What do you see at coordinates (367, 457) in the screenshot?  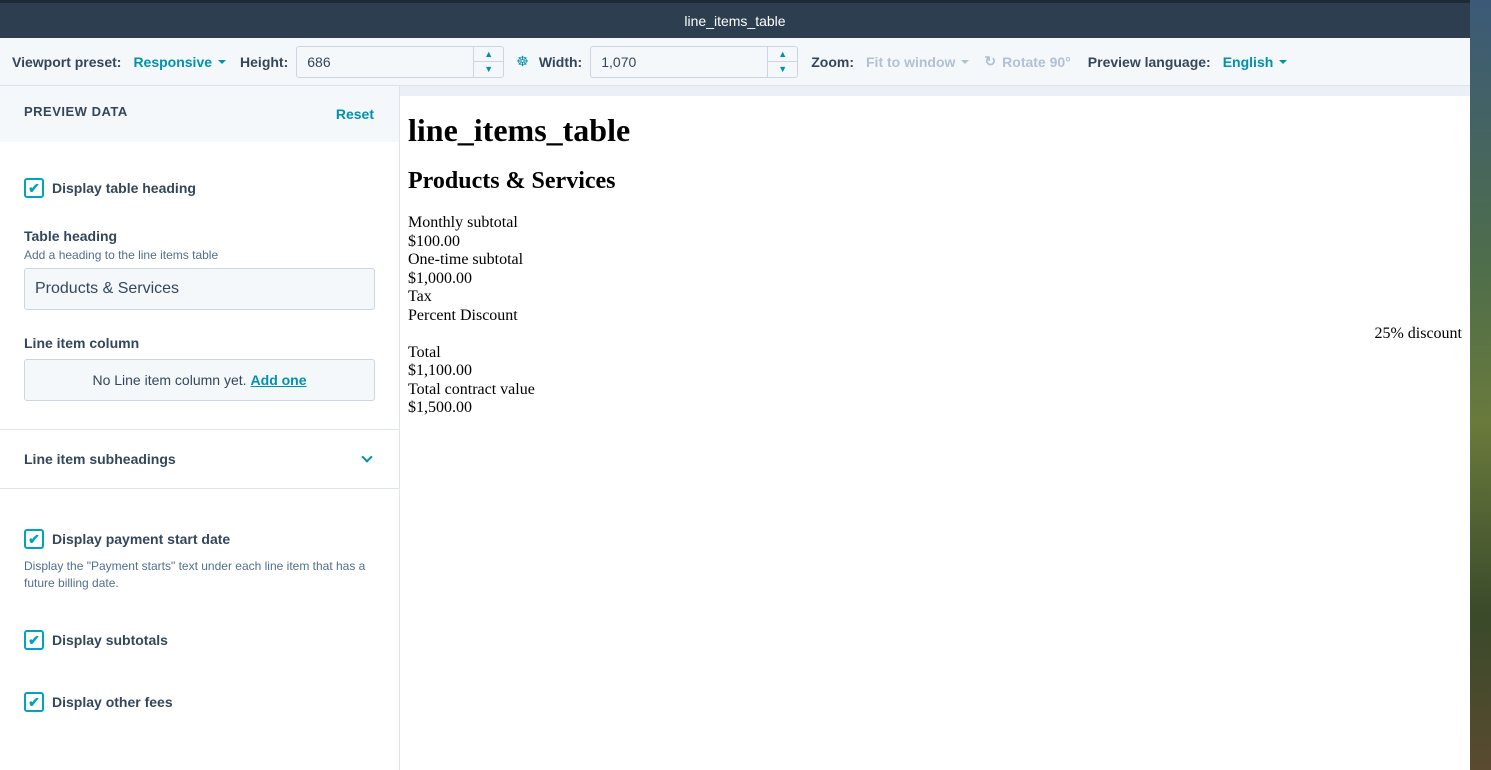 I see `chevron-down-icon` at bounding box center [367, 457].